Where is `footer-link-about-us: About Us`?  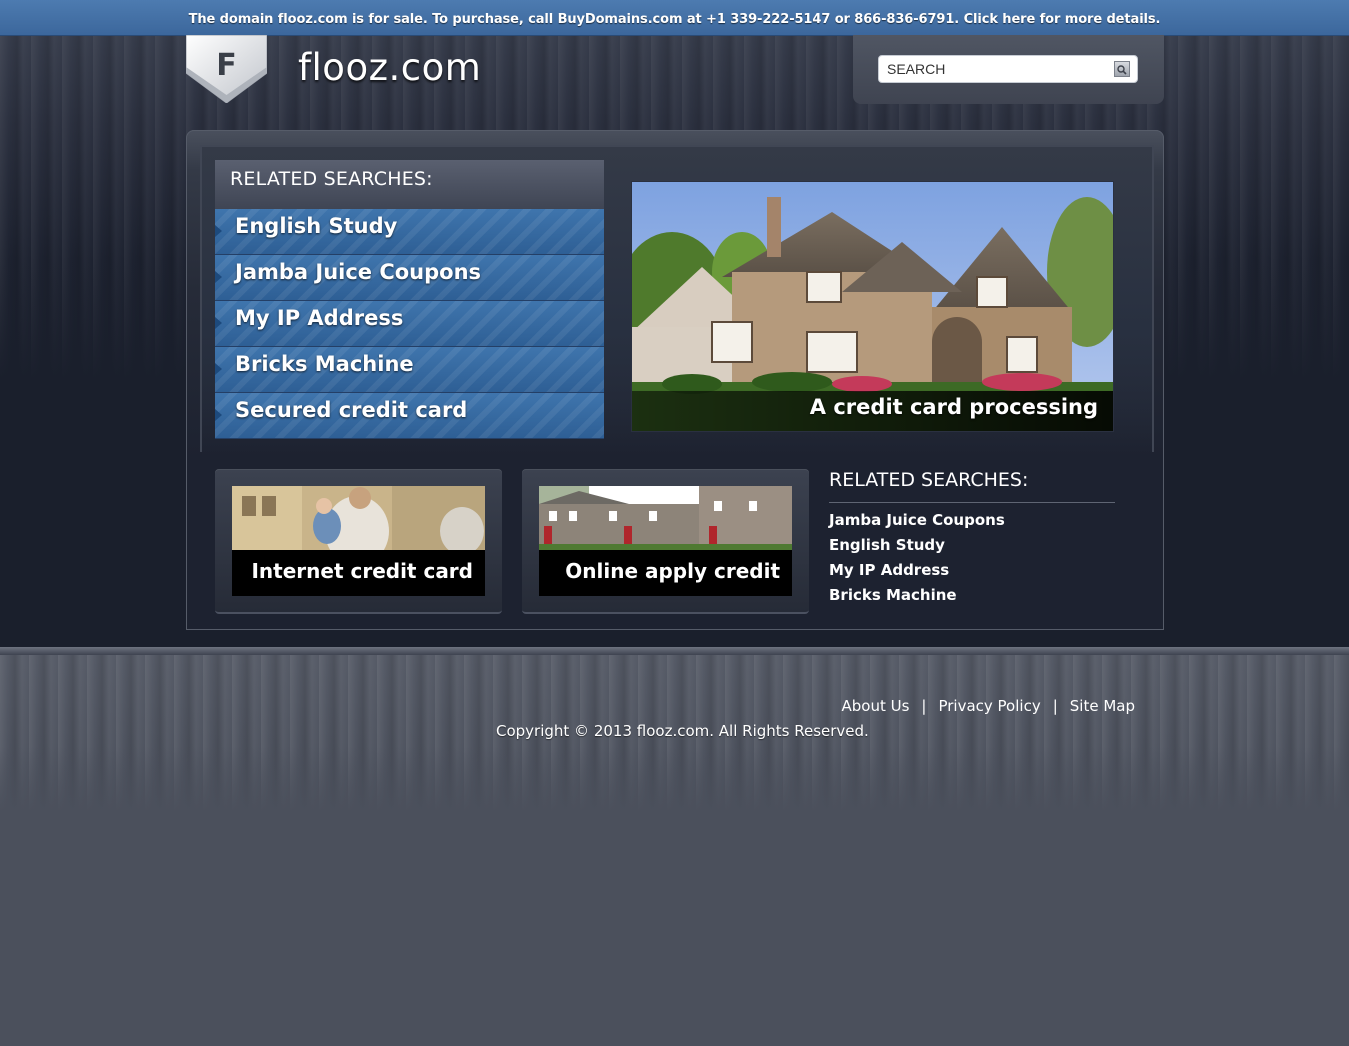 footer-link-about-us: About Us is located at coordinates (875, 706).